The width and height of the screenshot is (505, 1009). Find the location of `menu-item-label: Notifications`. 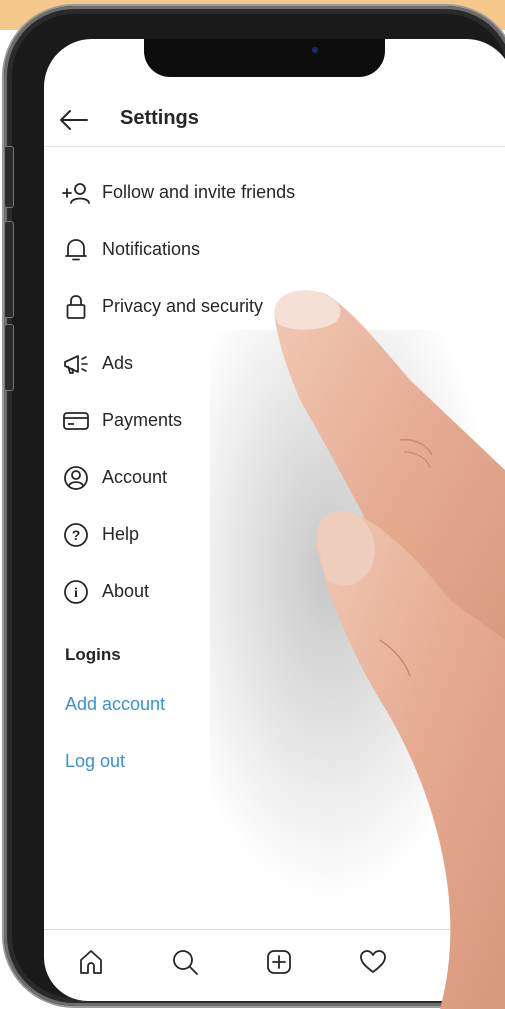

menu-item-label: Notifications is located at coordinates (151, 249).